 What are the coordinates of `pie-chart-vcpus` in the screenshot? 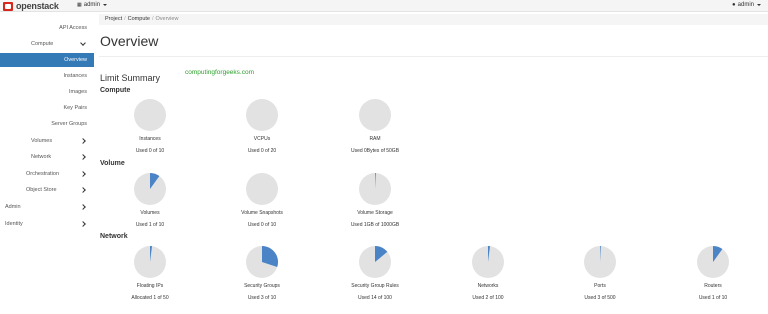 It's located at (262, 115).